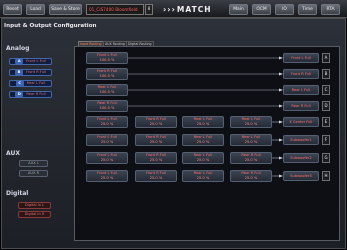 This screenshot has height=250, width=347. Describe the element at coordinates (326, 176) in the screenshot. I see `output-letter: H` at that location.